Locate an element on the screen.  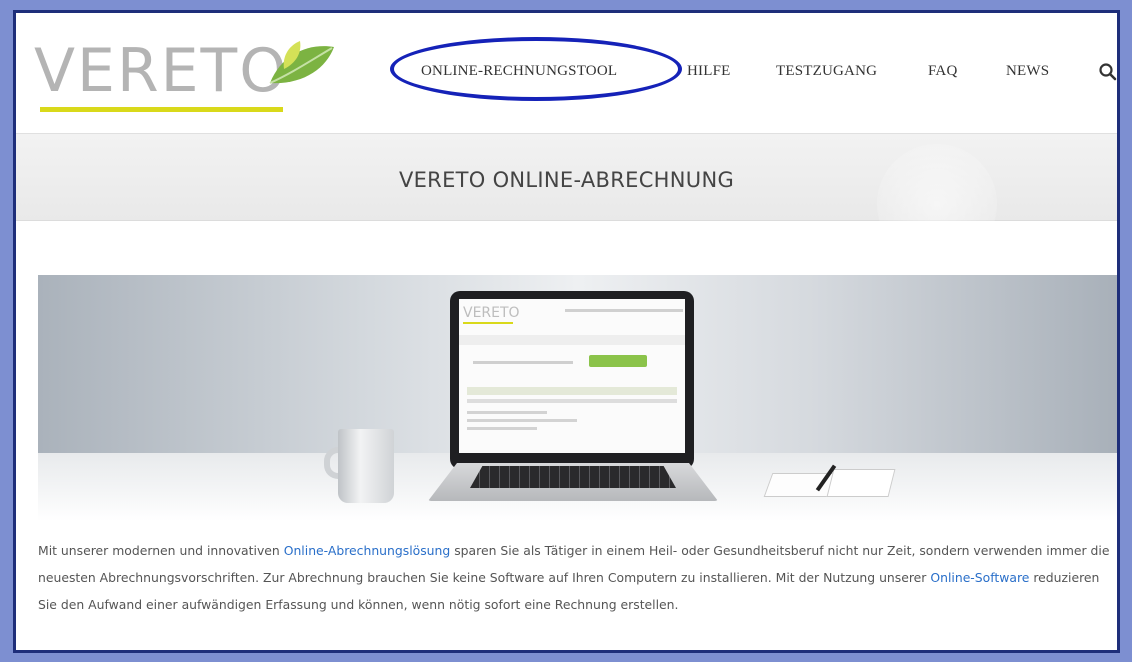
laptop-screen: VERETO is located at coordinates (572, 376).